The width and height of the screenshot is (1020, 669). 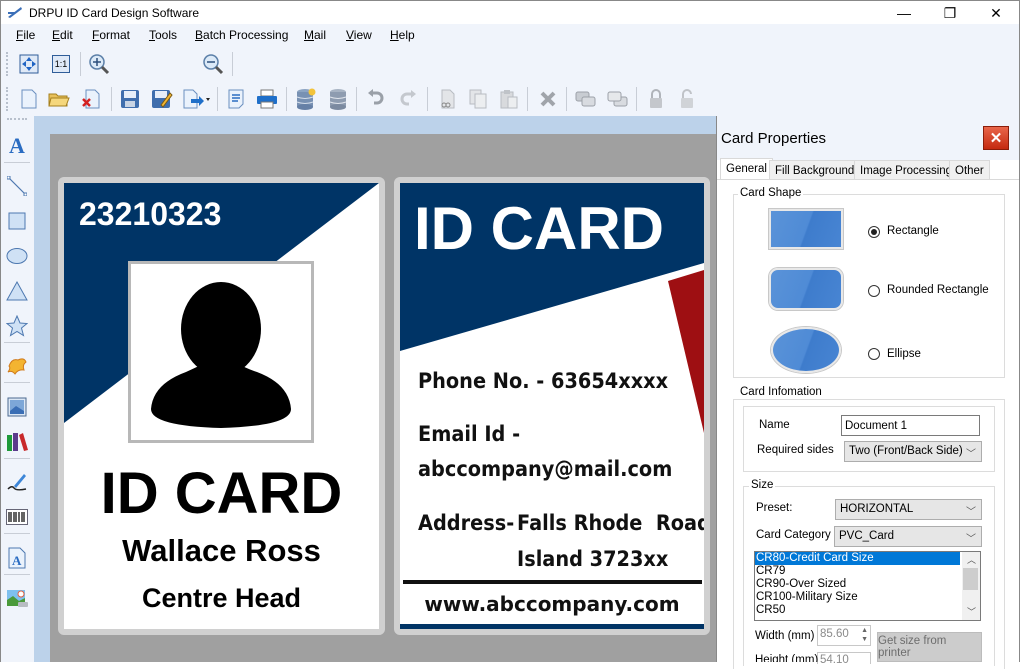 What do you see at coordinates (17, 221) in the screenshot?
I see `rectangle-tool-button` at bounding box center [17, 221].